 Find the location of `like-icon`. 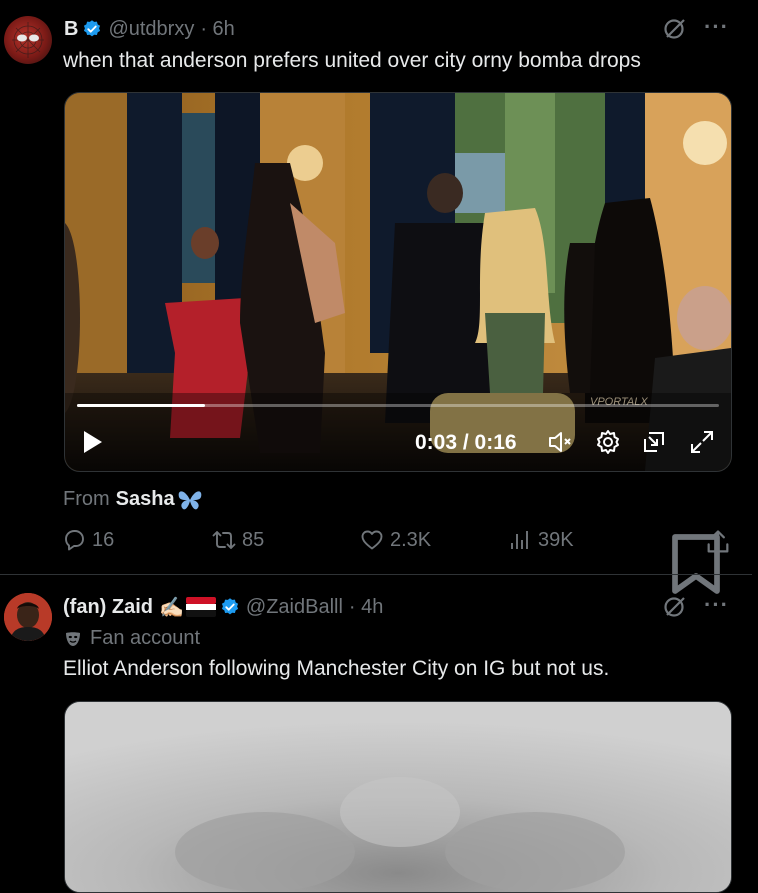

like-icon is located at coordinates (372, 540).